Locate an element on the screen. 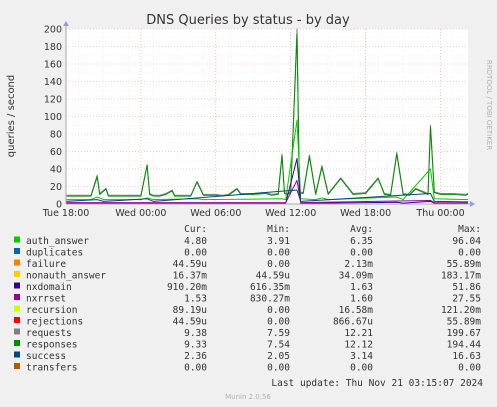 Image resolution: width=497 pixels, height=407 pixels. legend-value: 199.67 is located at coordinates (464, 333).